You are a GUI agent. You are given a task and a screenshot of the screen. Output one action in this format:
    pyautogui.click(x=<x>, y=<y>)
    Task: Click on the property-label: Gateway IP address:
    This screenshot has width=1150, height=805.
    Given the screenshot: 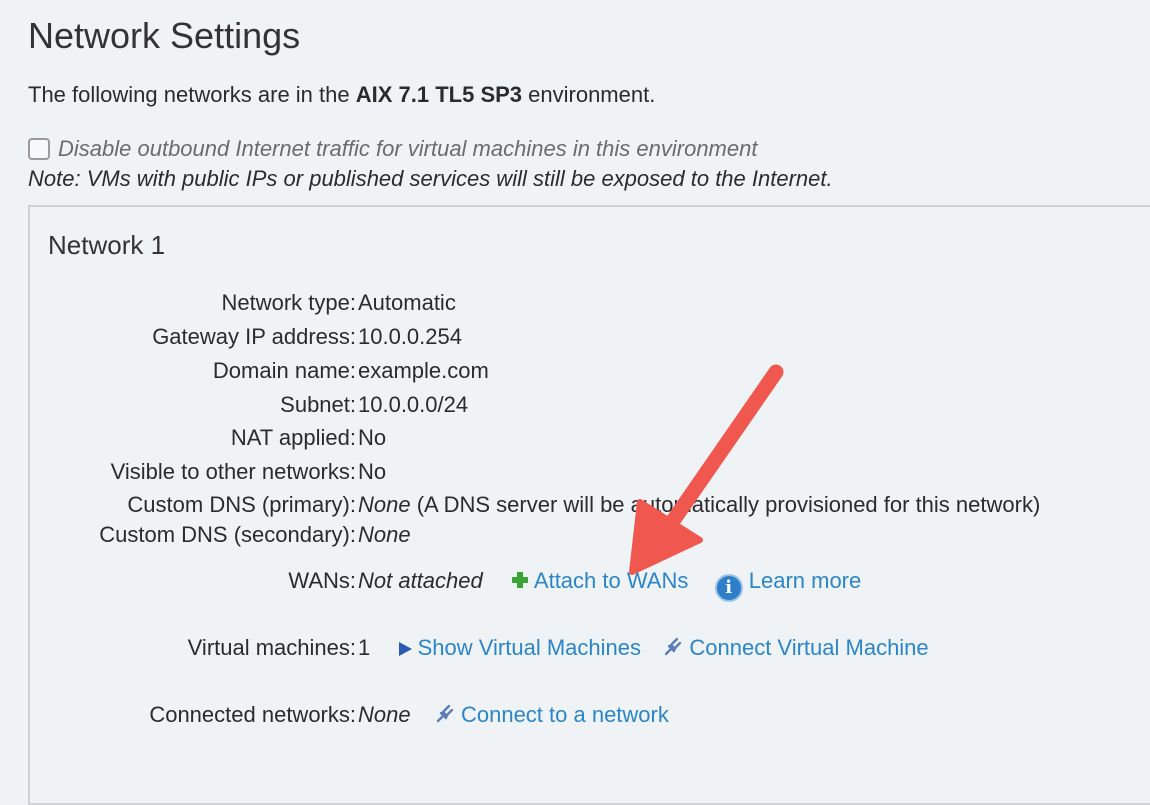 What is the action you would take?
    pyautogui.click(x=254, y=336)
    